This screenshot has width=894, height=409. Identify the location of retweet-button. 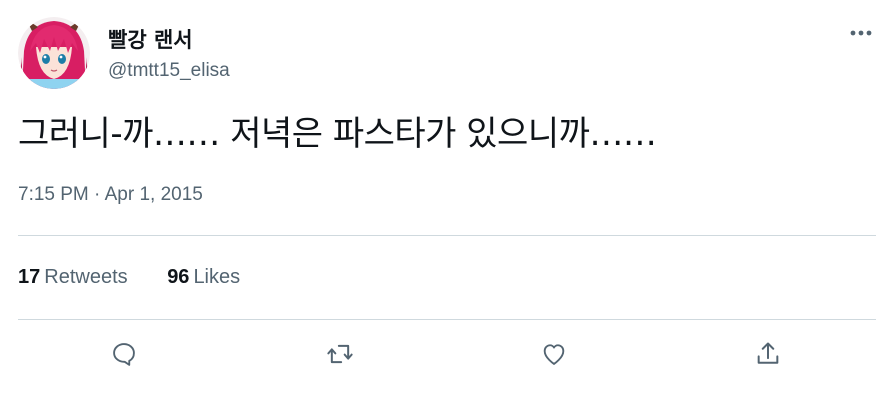
(340, 354).